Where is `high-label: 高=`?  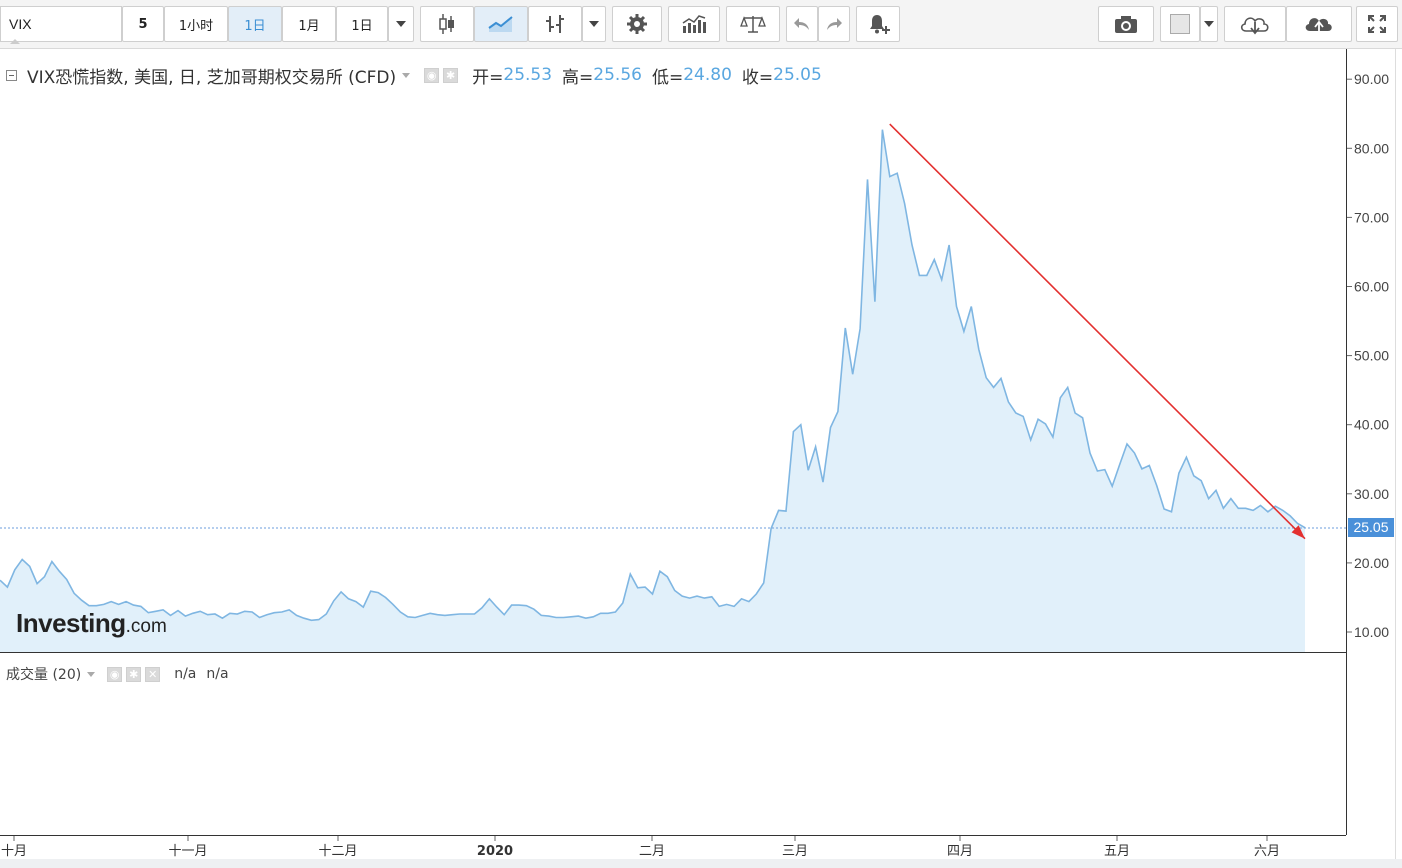 high-label: 高= is located at coordinates (578, 77).